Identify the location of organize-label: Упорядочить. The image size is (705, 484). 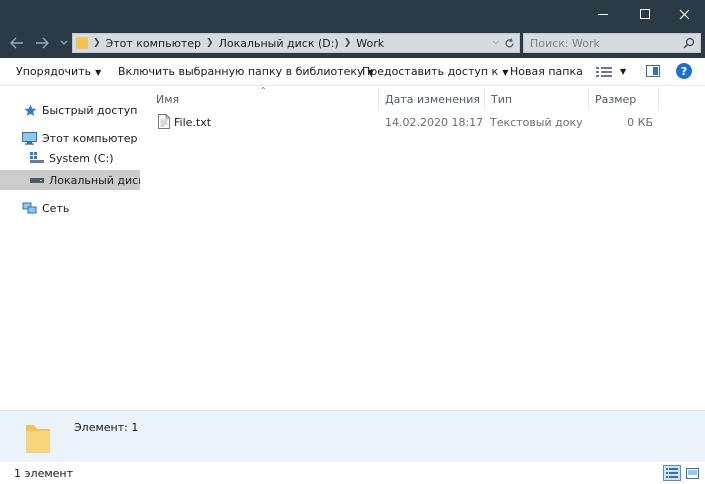
(54, 71).